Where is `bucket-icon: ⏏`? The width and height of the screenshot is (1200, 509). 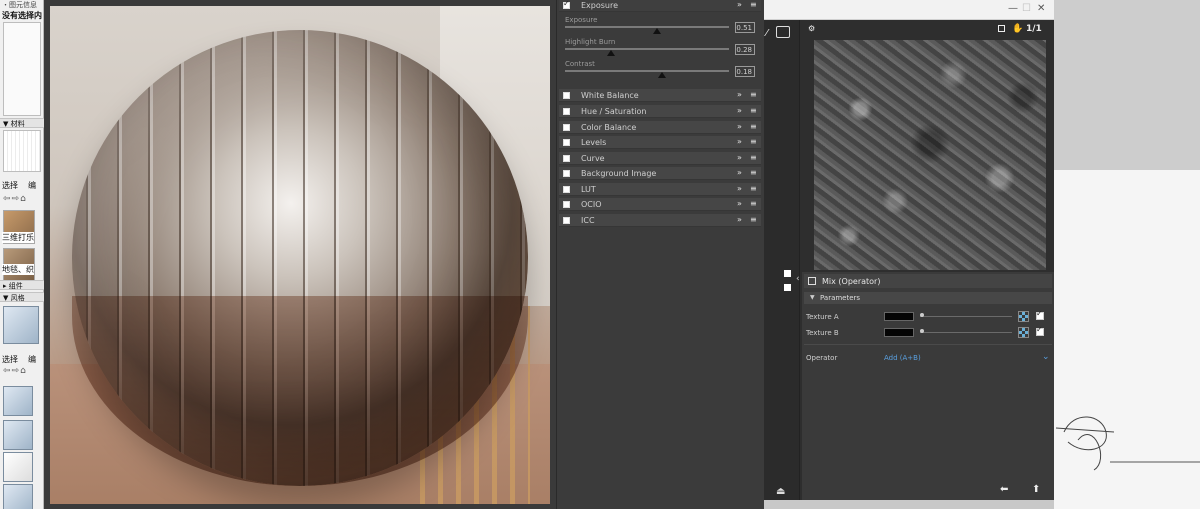 bucket-icon: ⏏ is located at coordinates (780, 491).